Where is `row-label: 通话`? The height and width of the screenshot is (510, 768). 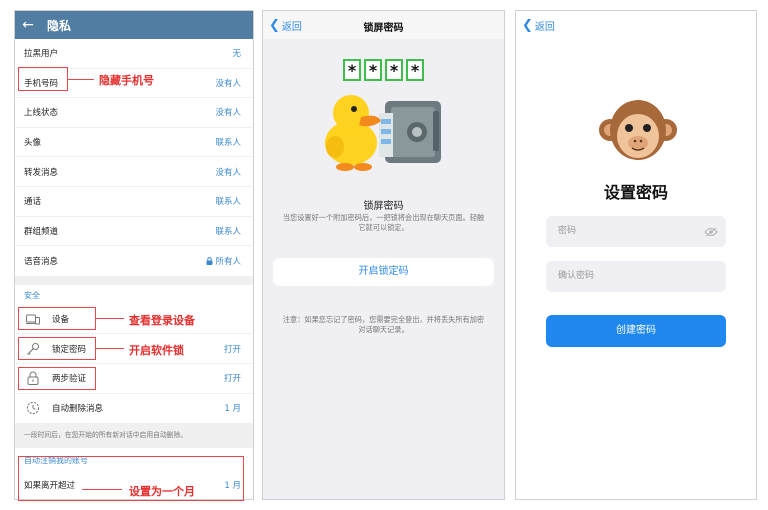 row-label: 通话 is located at coordinates (33, 202).